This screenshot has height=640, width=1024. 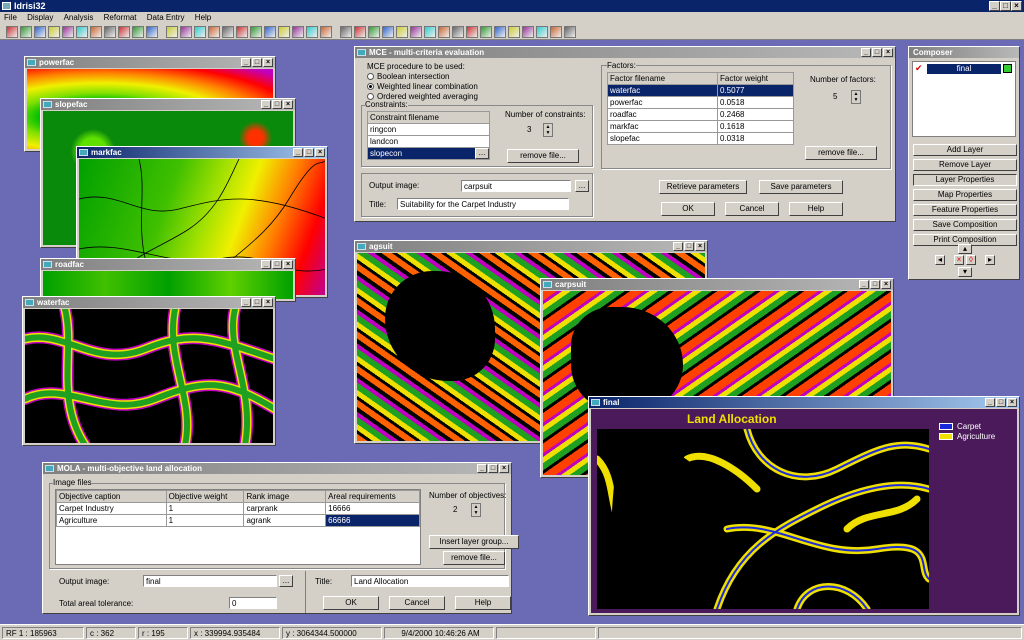 What do you see at coordinates (79, 17) in the screenshot?
I see `menu-analysis: Analysis` at bounding box center [79, 17].